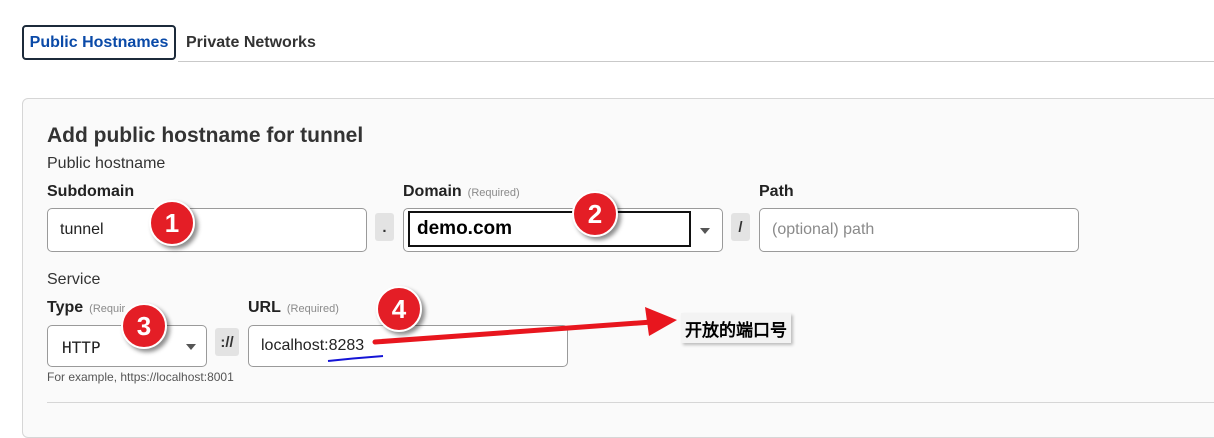  I want to click on annotation-note-text: 开放的端口号, so click(736, 330).